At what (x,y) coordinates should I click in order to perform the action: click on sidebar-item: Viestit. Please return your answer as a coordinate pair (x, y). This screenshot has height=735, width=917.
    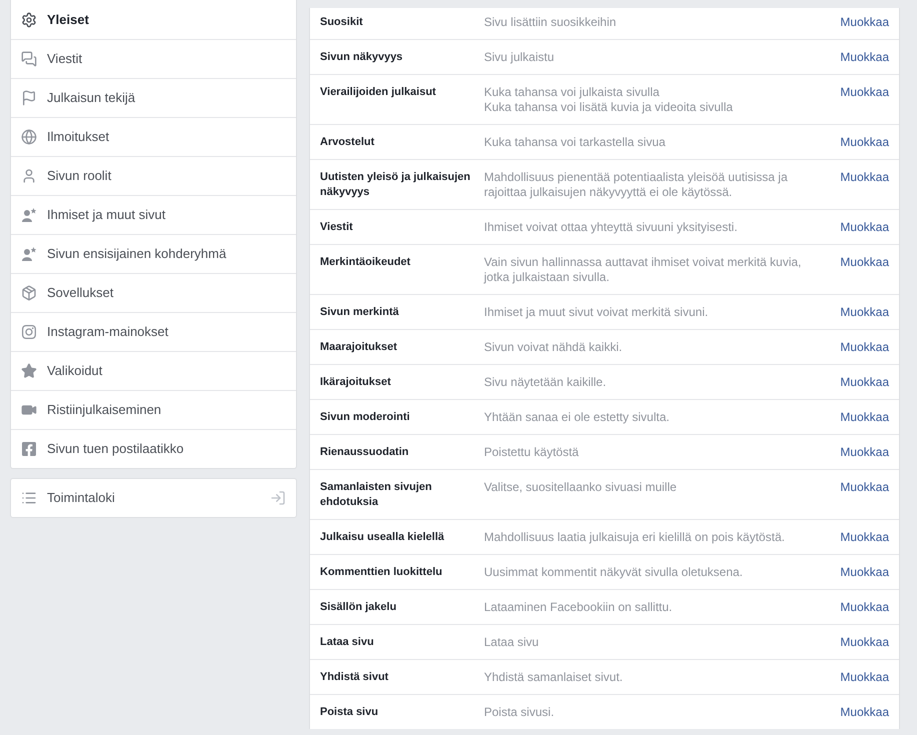
    Looking at the image, I should click on (153, 58).